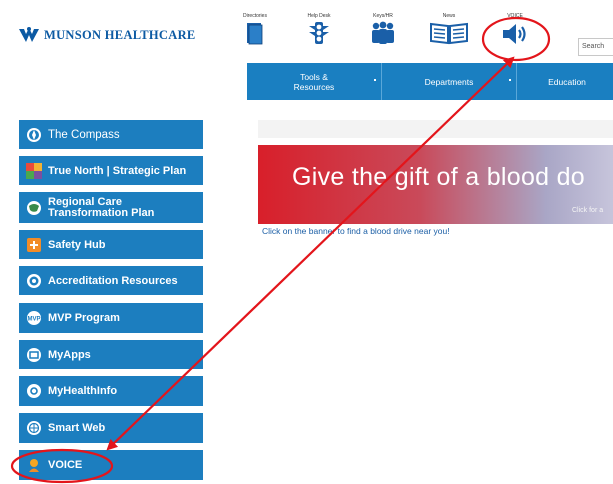 The height and width of the screenshot is (484, 613). Describe the element at coordinates (111, 354) in the screenshot. I see `sidebar-item-myapps: MyApps` at that location.